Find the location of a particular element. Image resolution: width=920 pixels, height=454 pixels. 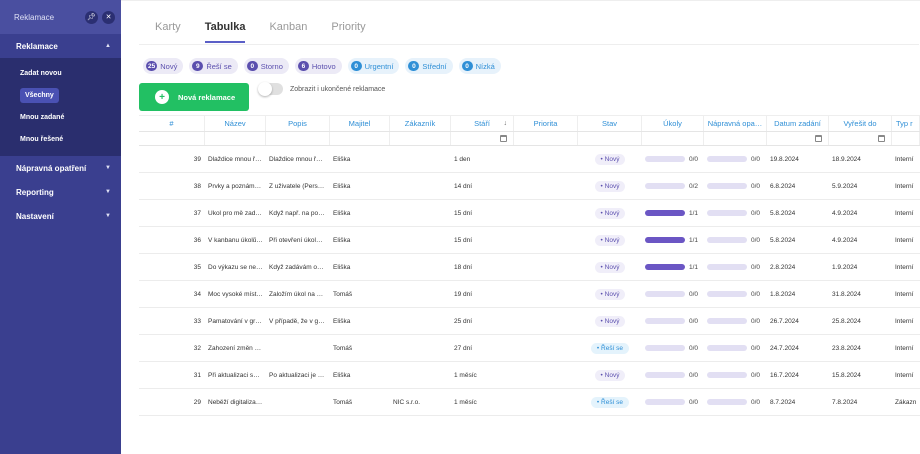

column-header: Priorita is located at coordinates (546, 123).